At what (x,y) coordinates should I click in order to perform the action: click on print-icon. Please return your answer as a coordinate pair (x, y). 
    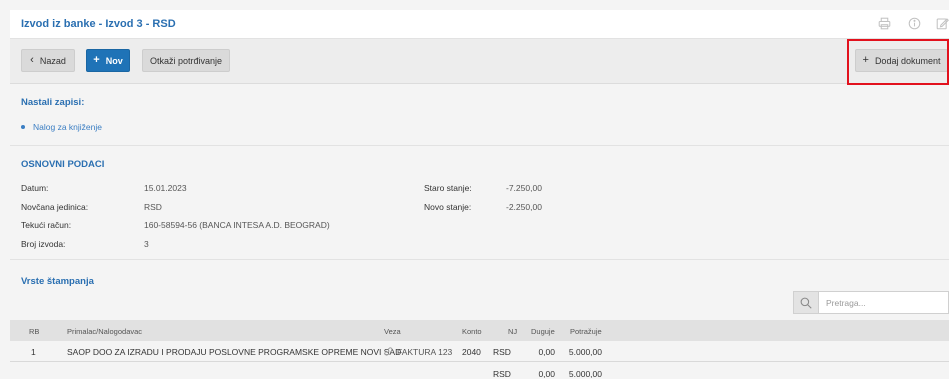
    Looking at the image, I should click on (884, 23).